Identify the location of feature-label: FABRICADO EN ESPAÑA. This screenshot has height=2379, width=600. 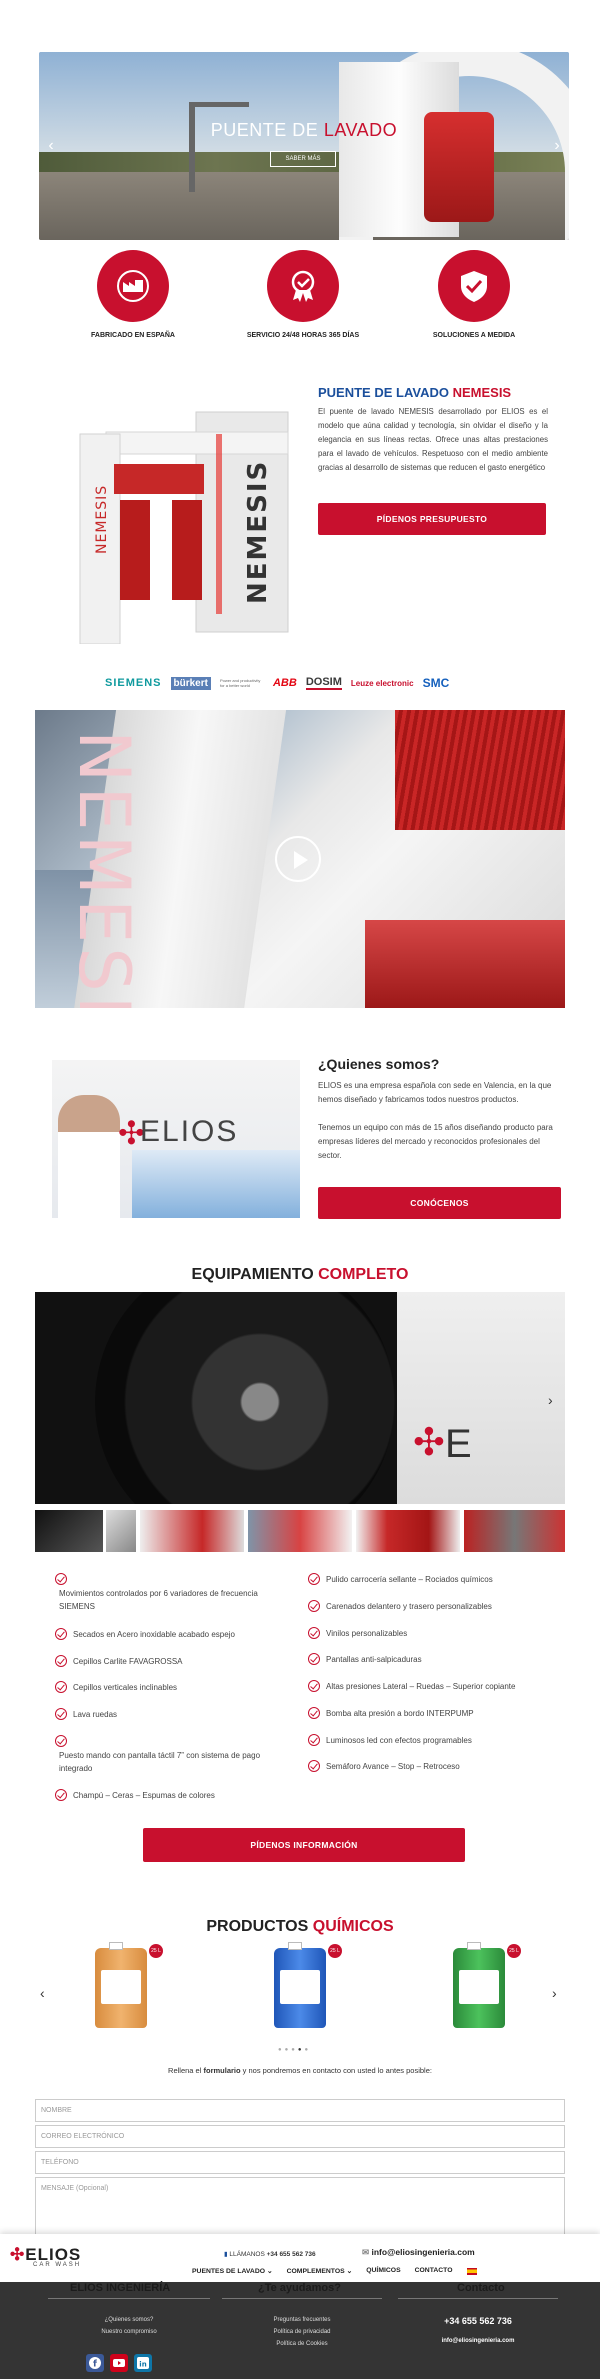
(133, 335).